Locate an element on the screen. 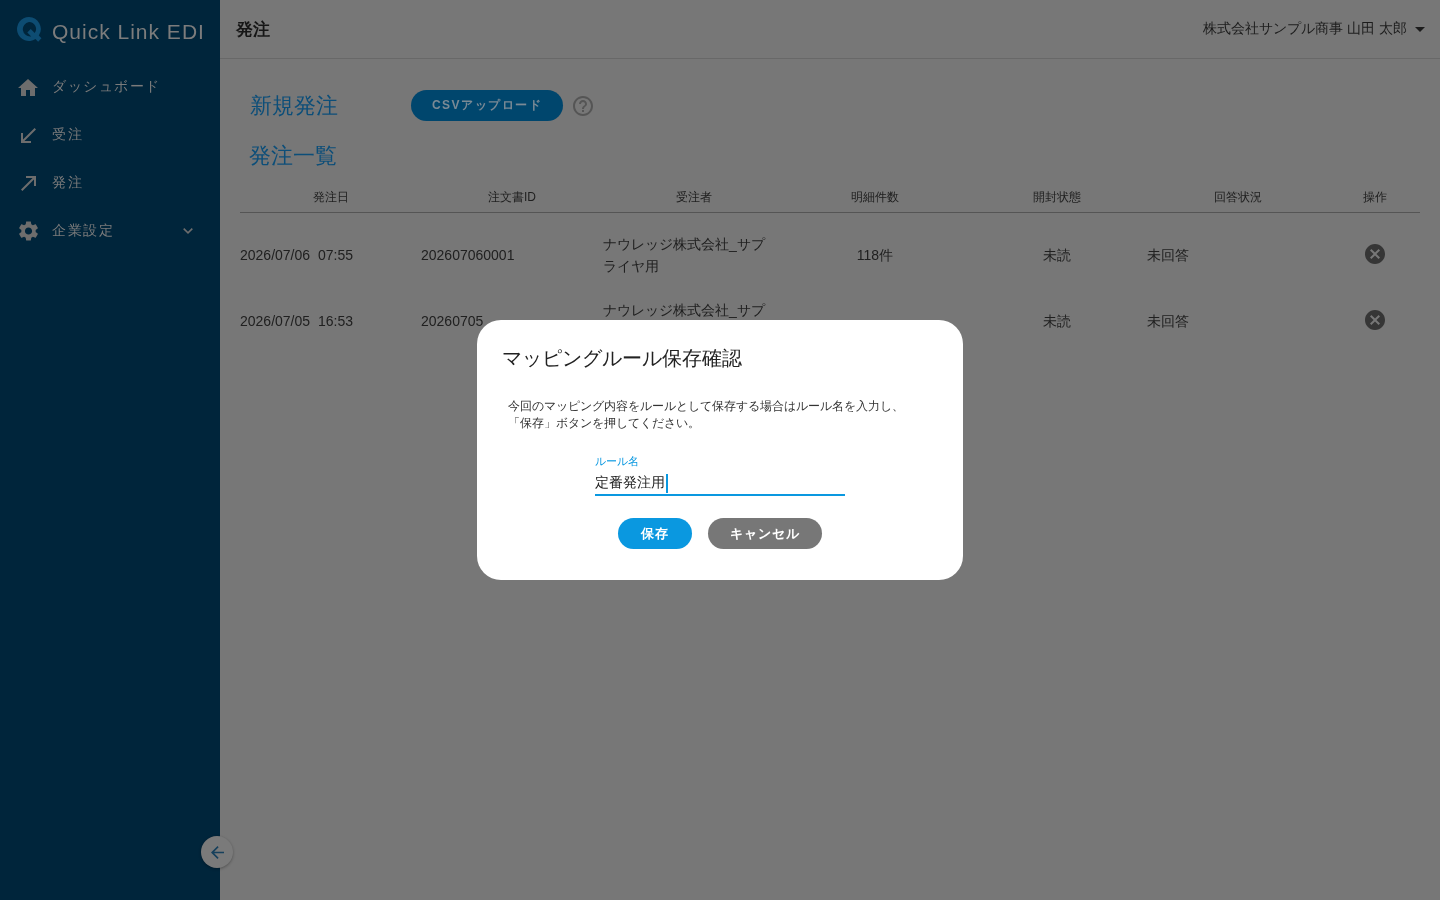 This screenshot has width=1440, height=900. user-menu: 株式会社サンプル商事 山田 太郎 is located at coordinates (1314, 29).